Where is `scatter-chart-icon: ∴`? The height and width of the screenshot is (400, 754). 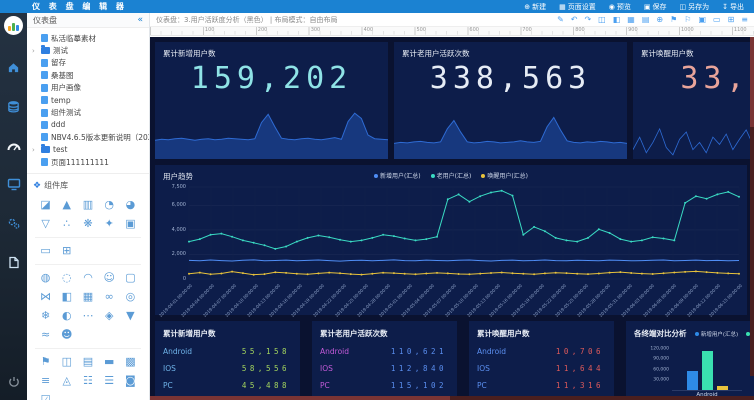 scatter-chart-icon: ∴ is located at coordinates (66, 224).